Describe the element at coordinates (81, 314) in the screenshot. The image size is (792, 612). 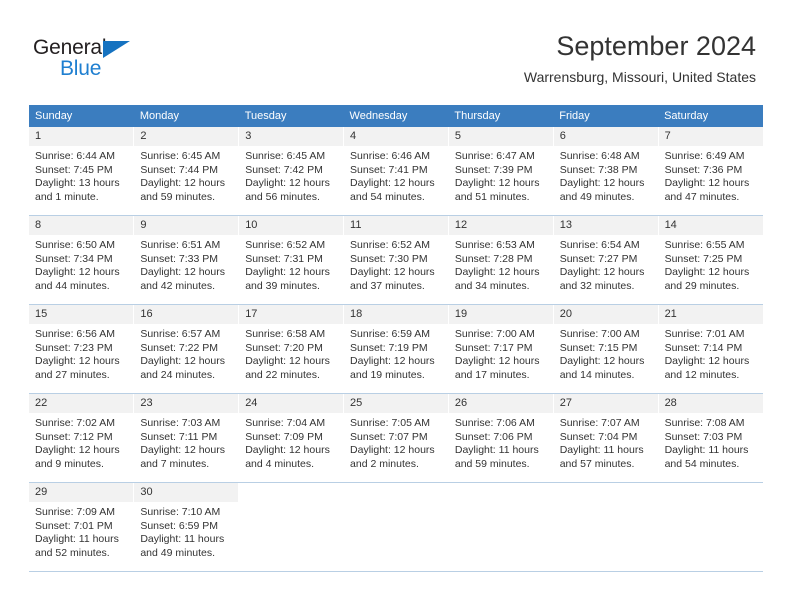
I see `day-number: 15` at that location.